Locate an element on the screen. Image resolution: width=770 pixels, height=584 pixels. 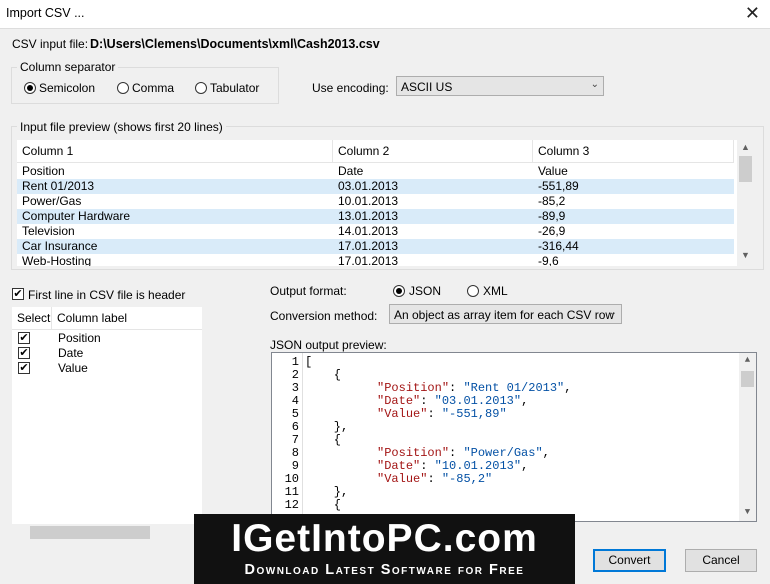
table-cell: -26,9 is located at coordinates (552, 231).